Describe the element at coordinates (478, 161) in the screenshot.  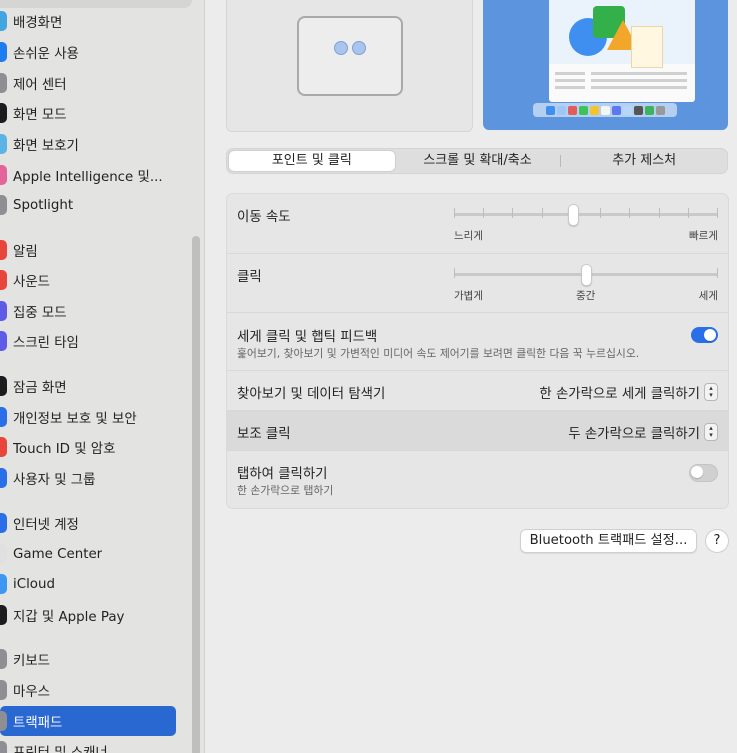
I see `tab-scroll-and-zoom: 스크롤 및 확대/축소` at that location.